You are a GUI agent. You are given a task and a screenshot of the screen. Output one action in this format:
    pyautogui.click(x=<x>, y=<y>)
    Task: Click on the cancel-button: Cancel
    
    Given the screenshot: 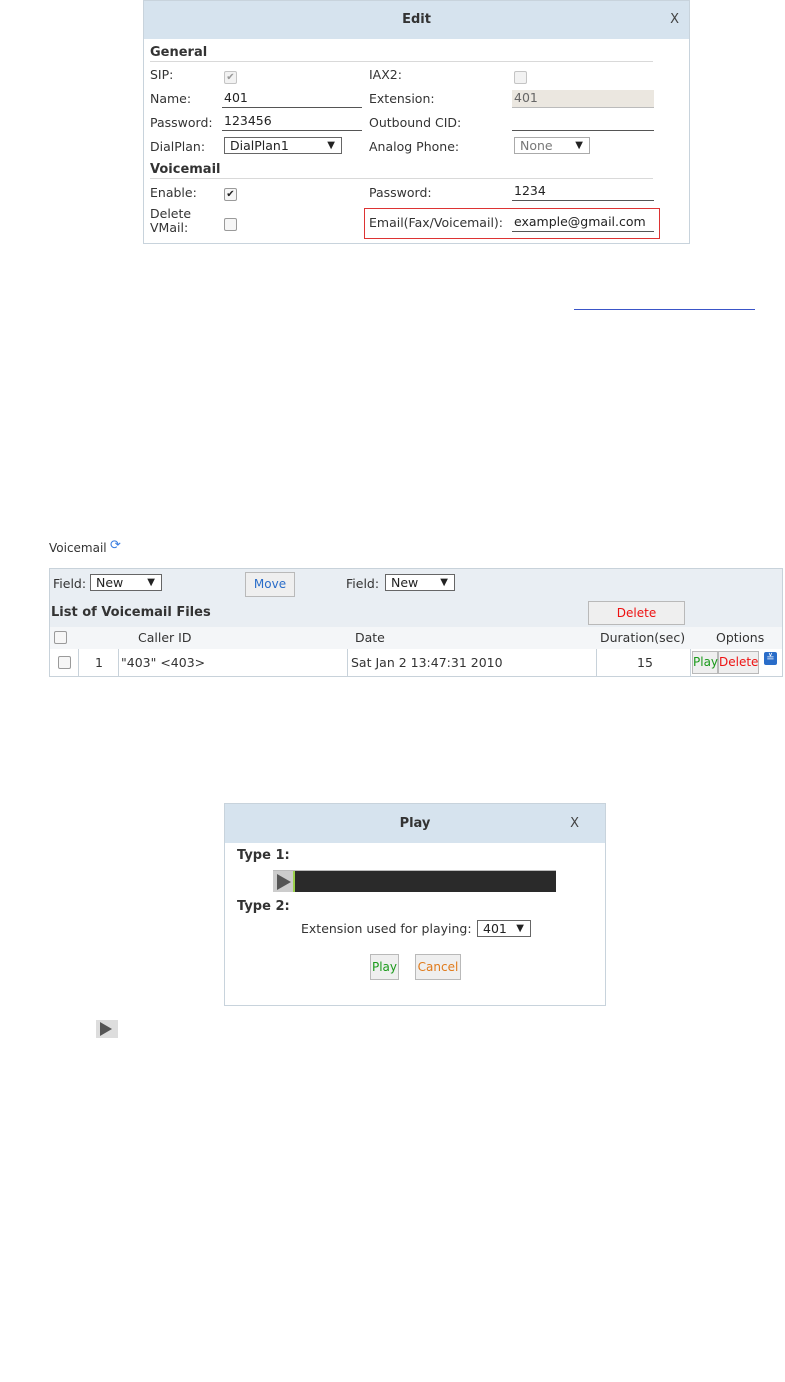 What is the action you would take?
    pyautogui.click(x=438, y=967)
    